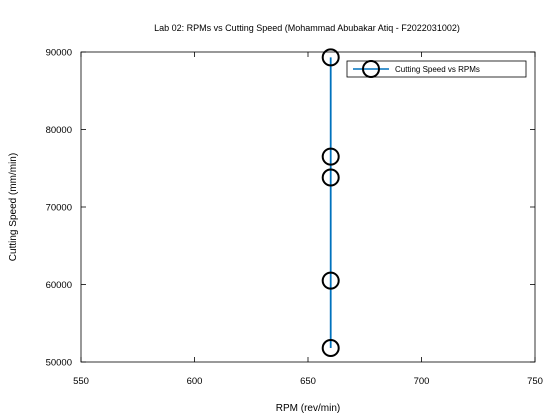  What do you see at coordinates (81, 381) in the screenshot?
I see `x-tick-label: 550` at bounding box center [81, 381].